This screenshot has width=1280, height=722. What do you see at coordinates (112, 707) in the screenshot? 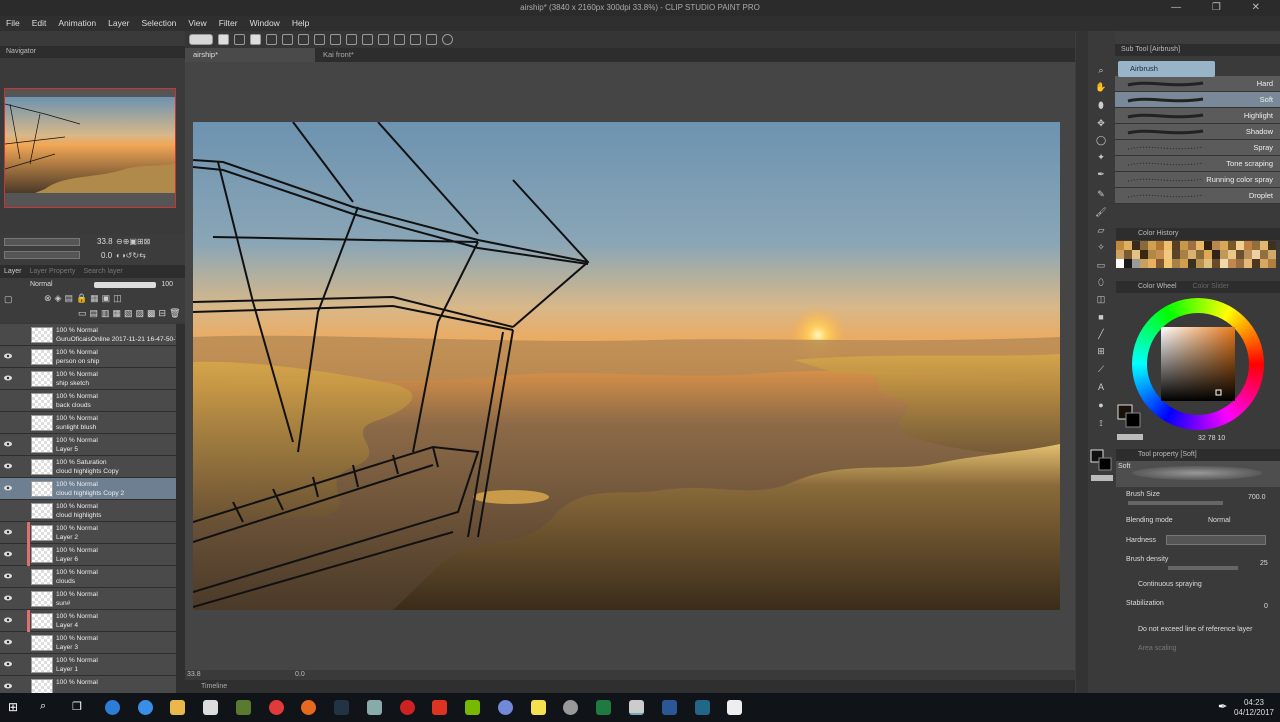
I see `edge-browser-icon` at bounding box center [112, 707].